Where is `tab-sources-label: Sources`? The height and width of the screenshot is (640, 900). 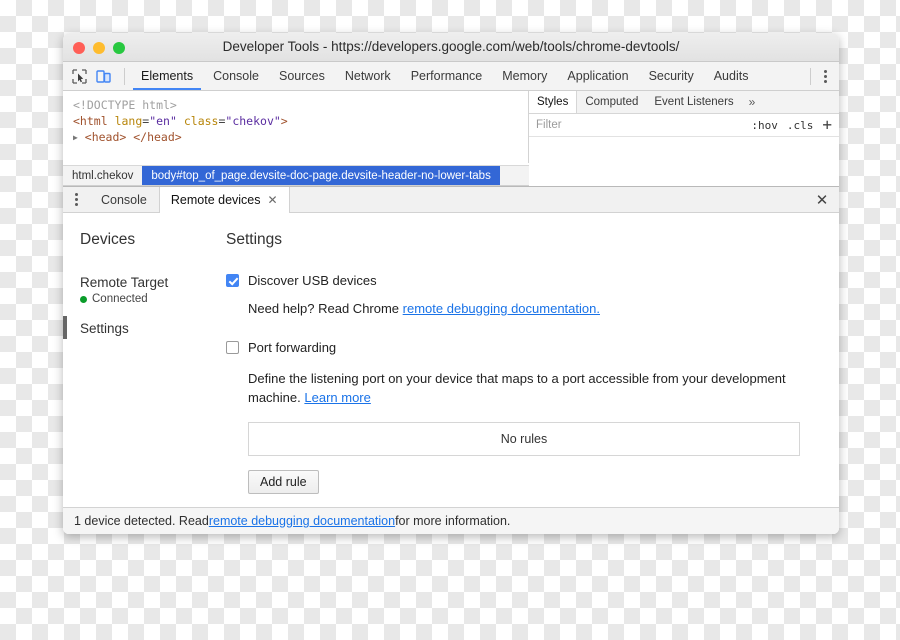
tab-sources-label: Sources is located at coordinates (301, 76).